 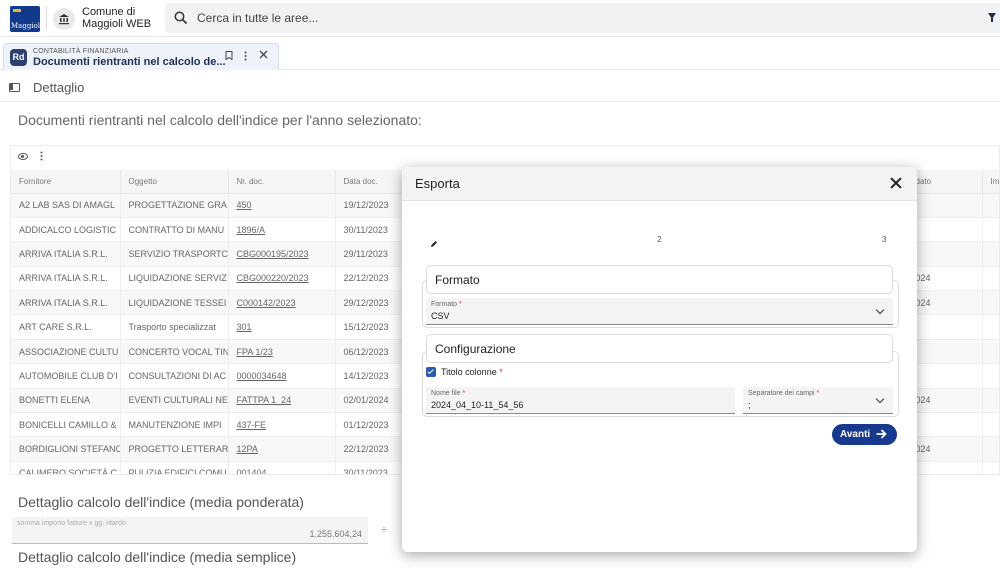 What do you see at coordinates (66, 376) in the screenshot?
I see `fornitore-cell: AUTOMOBILE CLUB D'I` at bounding box center [66, 376].